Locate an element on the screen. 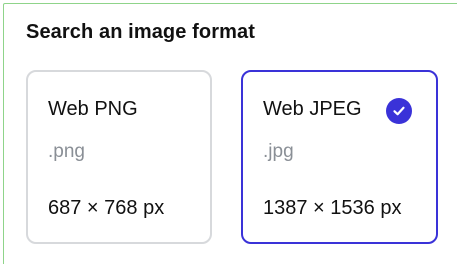 This screenshot has height=264, width=457. format-dimensions: 1387 × 1536 px is located at coordinates (332, 208).